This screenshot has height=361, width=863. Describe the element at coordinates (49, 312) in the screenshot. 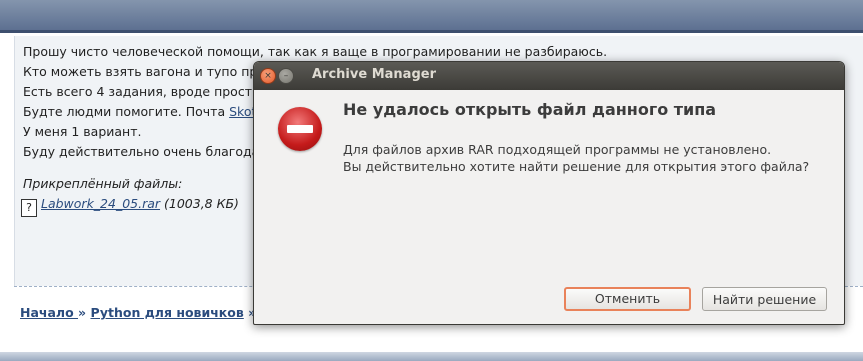

I see `breadcrumb-home: Начало` at that location.